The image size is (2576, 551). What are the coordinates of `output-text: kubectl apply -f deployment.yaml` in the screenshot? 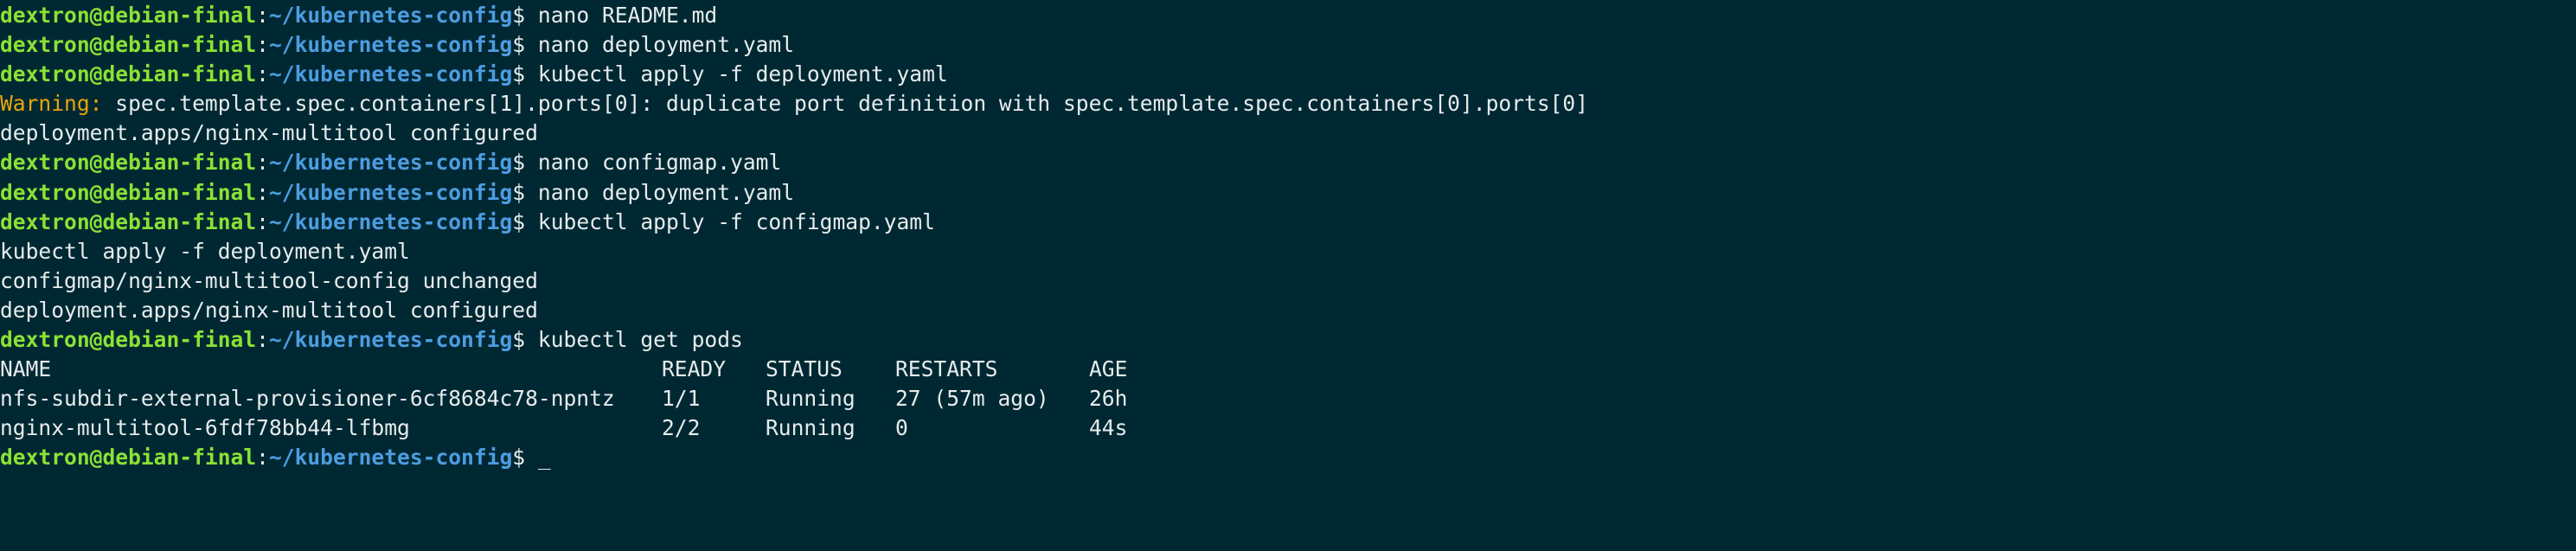 It's located at (205, 251).